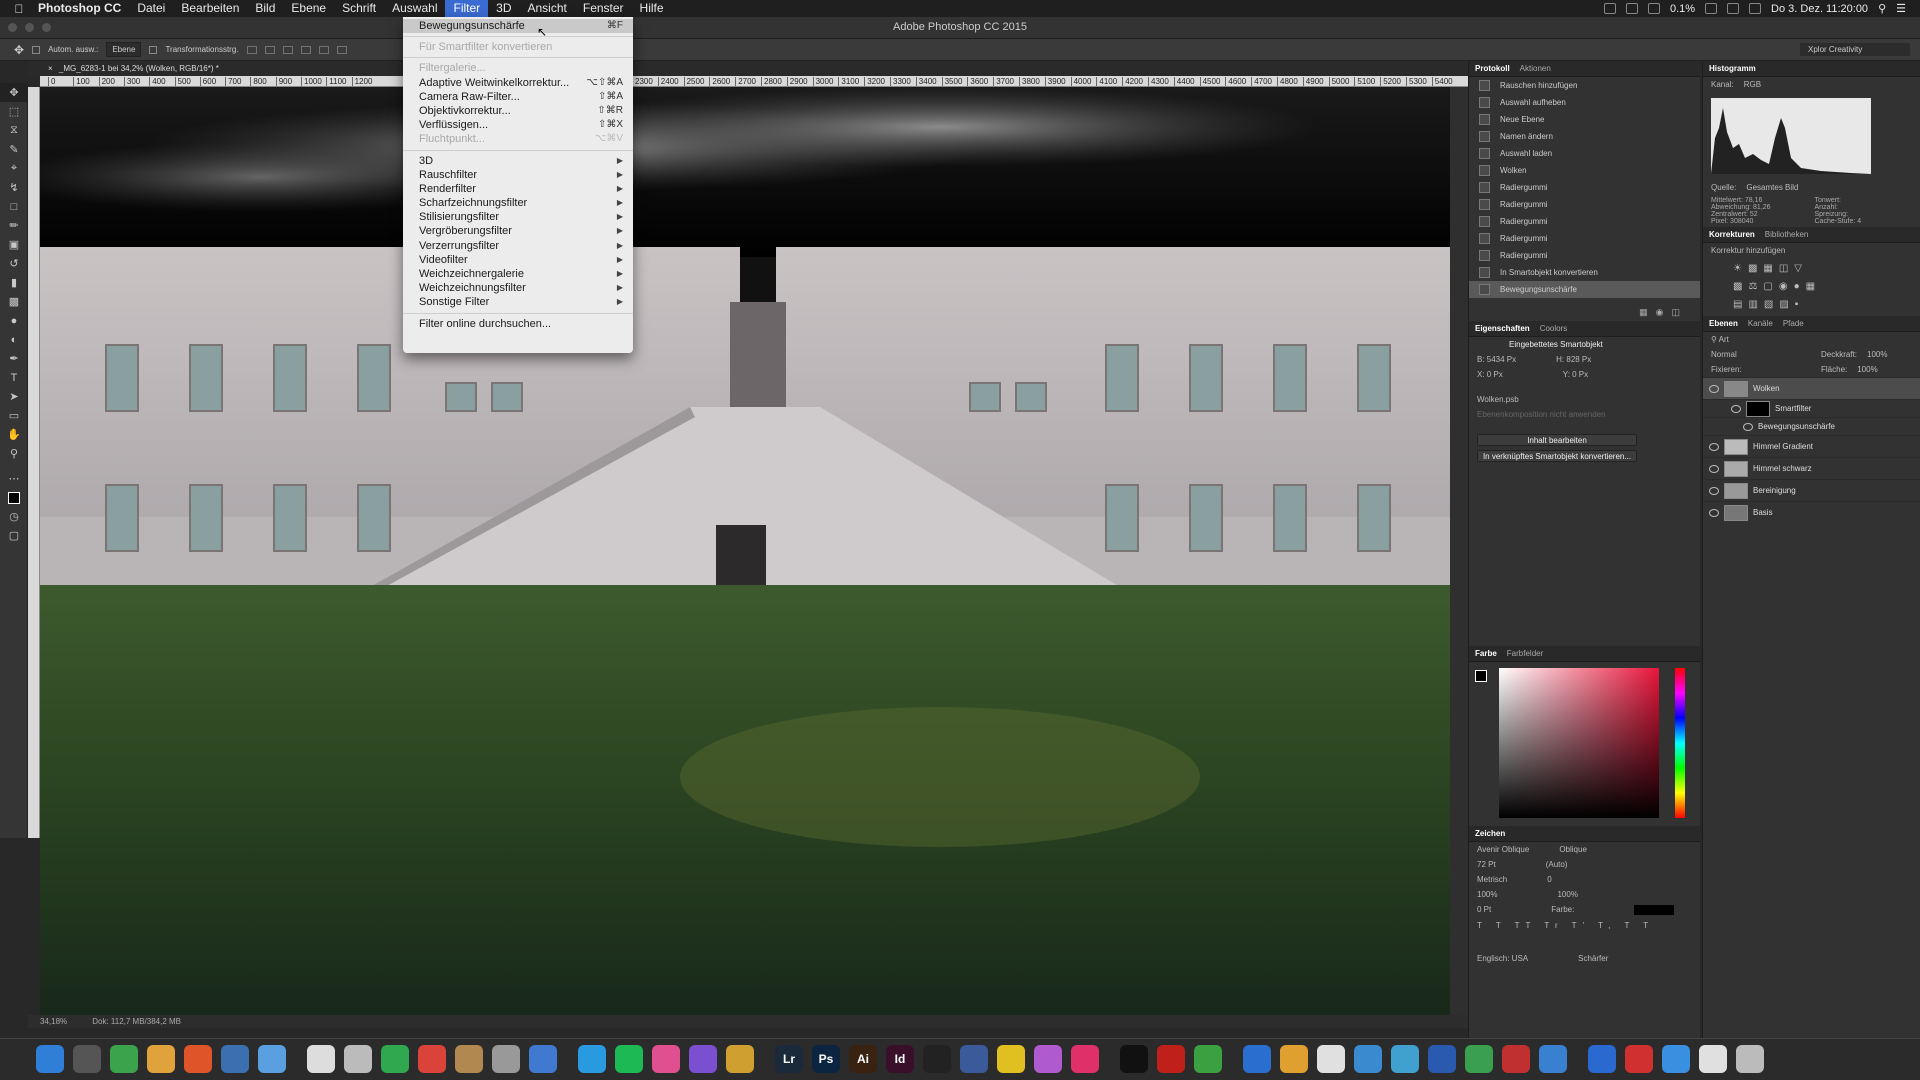 This screenshot has height=1080, width=1920. What do you see at coordinates (863, 1059) in the screenshot?
I see `dock-app-icon: Ai` at bounding box center [863, 1059].